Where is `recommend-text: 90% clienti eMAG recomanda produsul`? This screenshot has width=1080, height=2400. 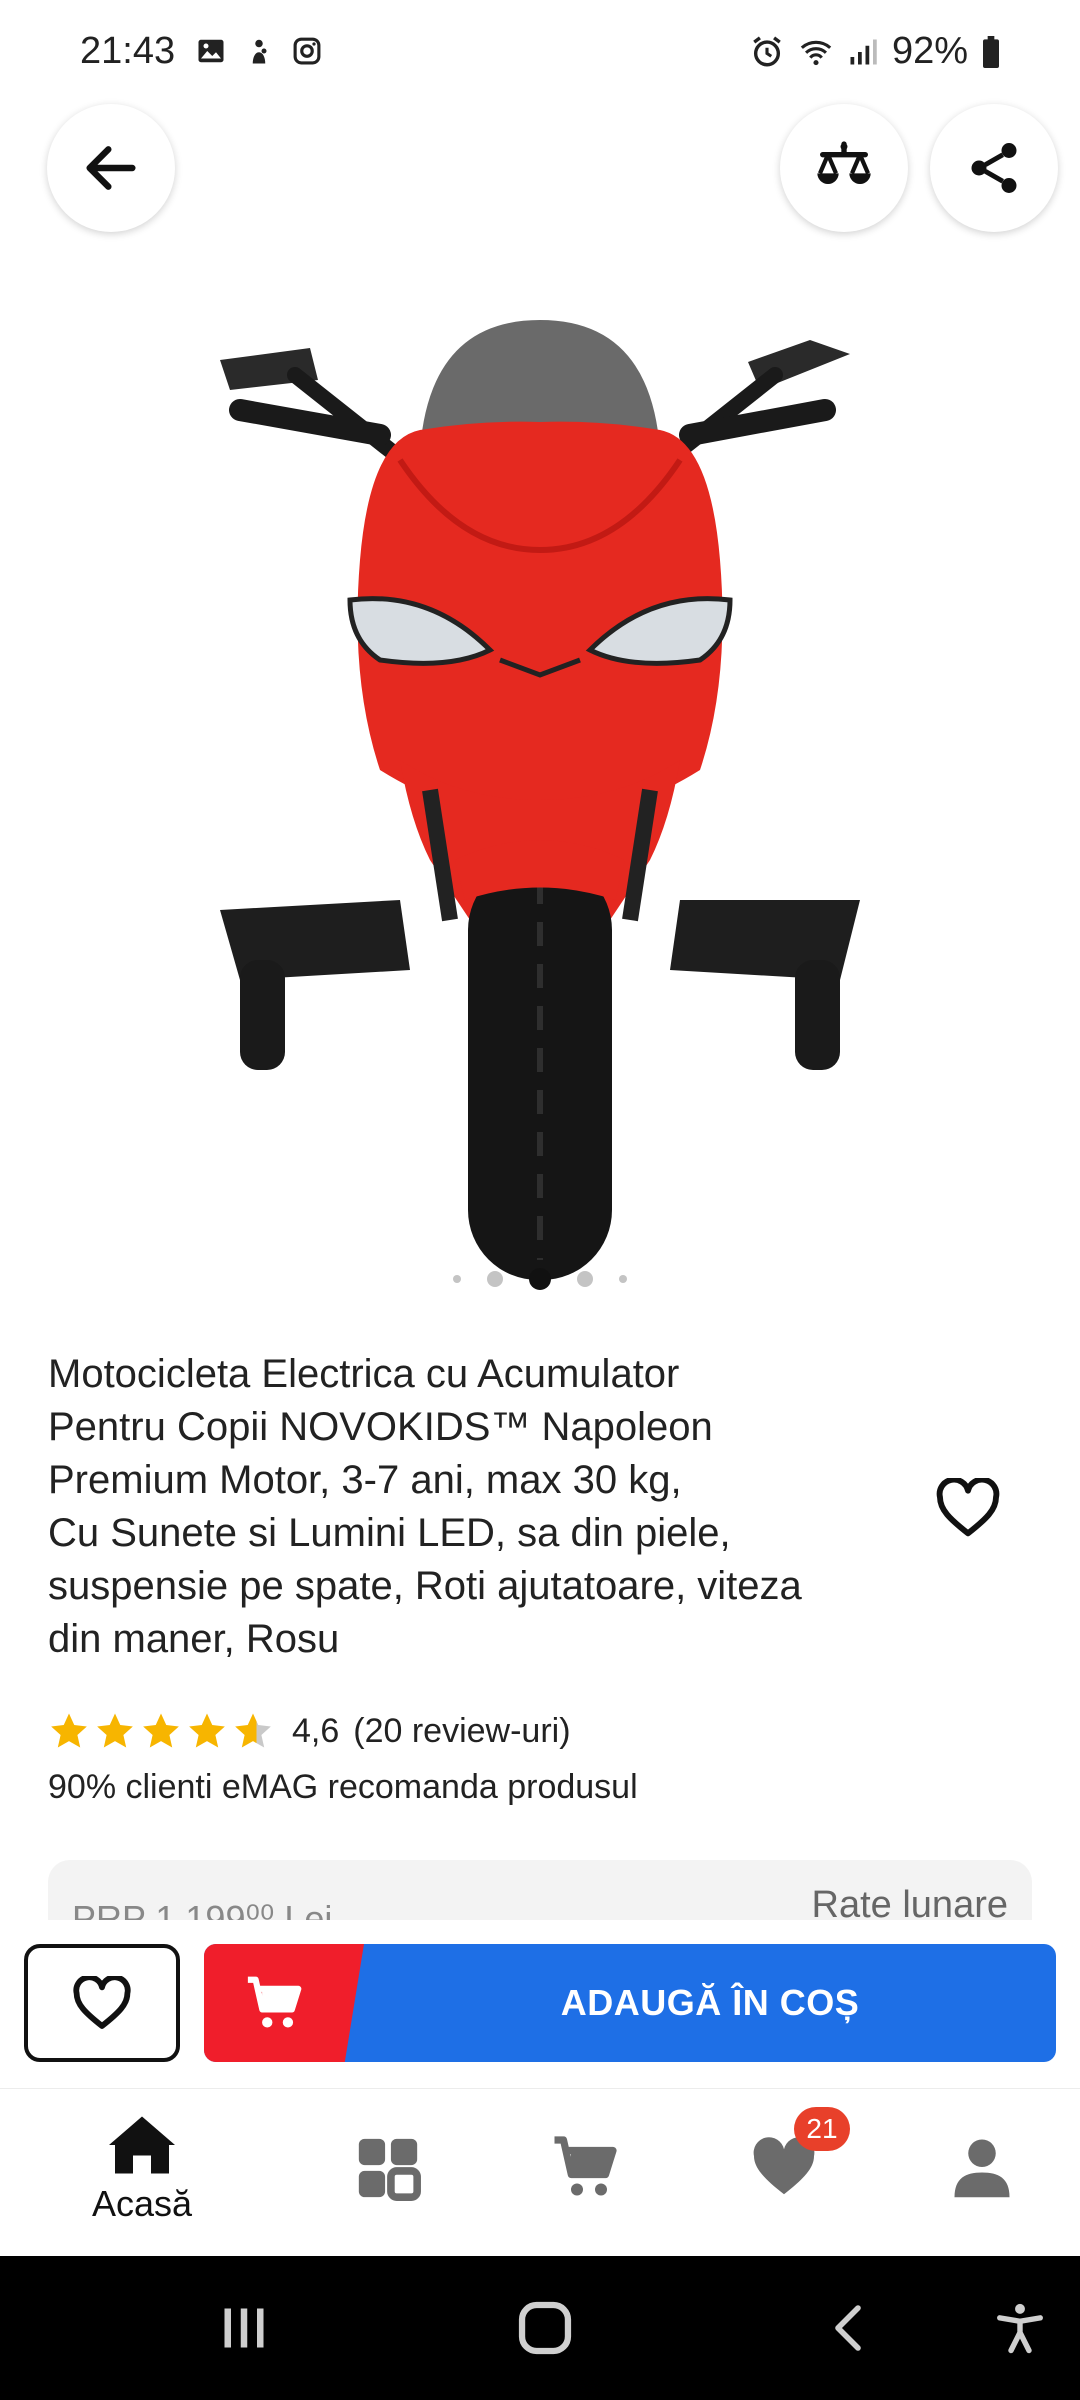 recommend-text: 90% clienti eMAG recomanda produsul is located at coordinates (343, 1787).